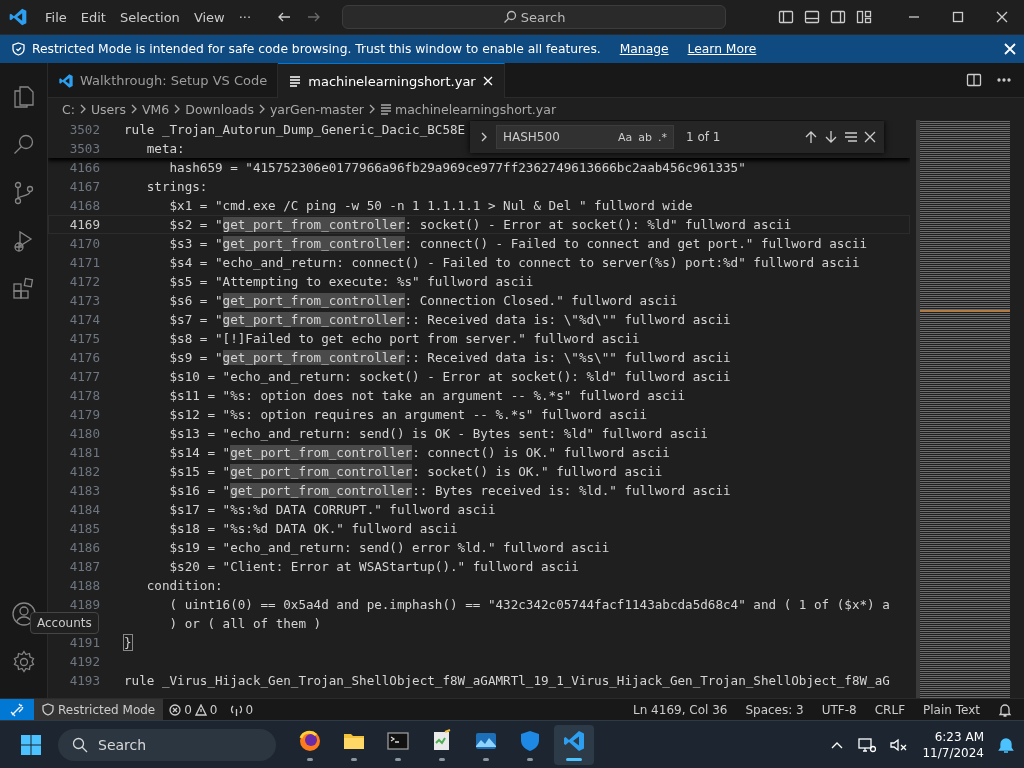 This screenshot has height=768, width=1024. Describe the element at coordinates (295, 130) in the screenshot. I see `code-line: rule _Trojan_Autorun_Dump_Generic_Dacic_BC58E` at that location.